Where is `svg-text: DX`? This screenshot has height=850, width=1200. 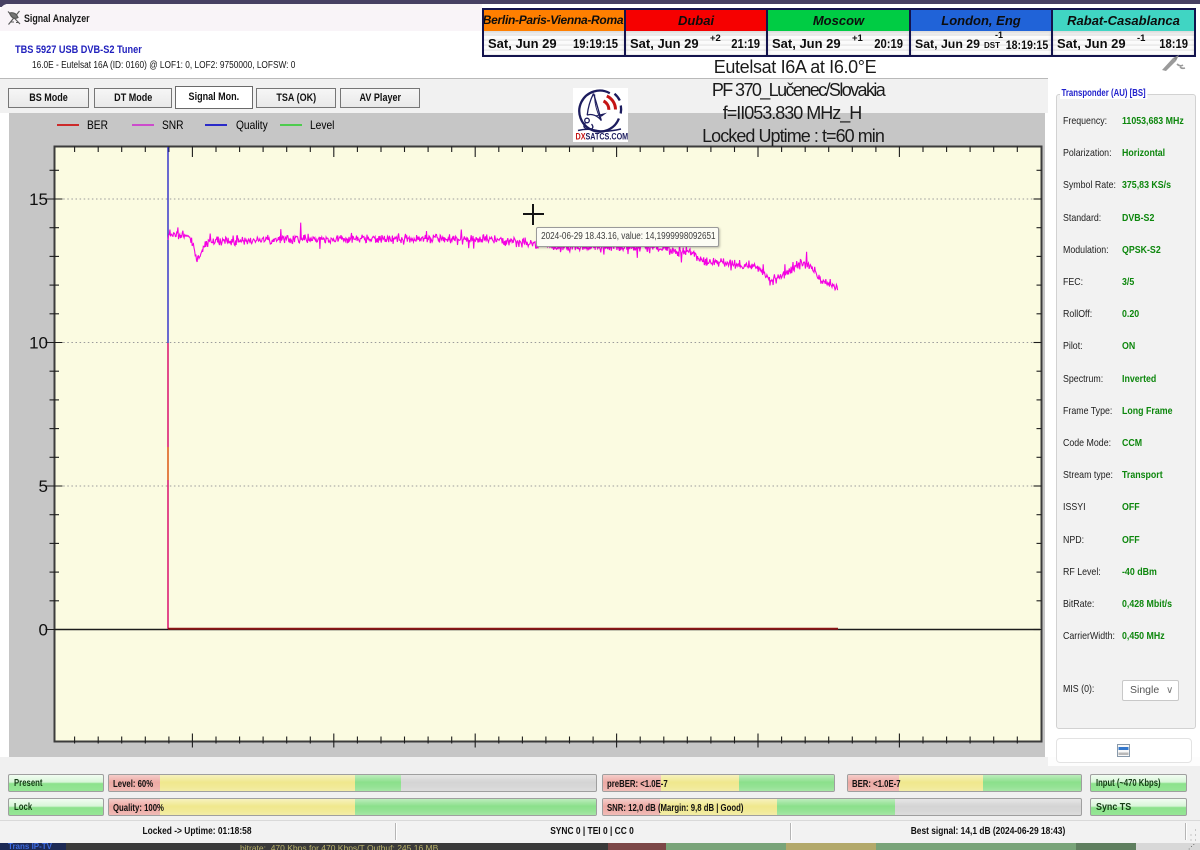
svg-text: DX is located at coordinates (581, 137).